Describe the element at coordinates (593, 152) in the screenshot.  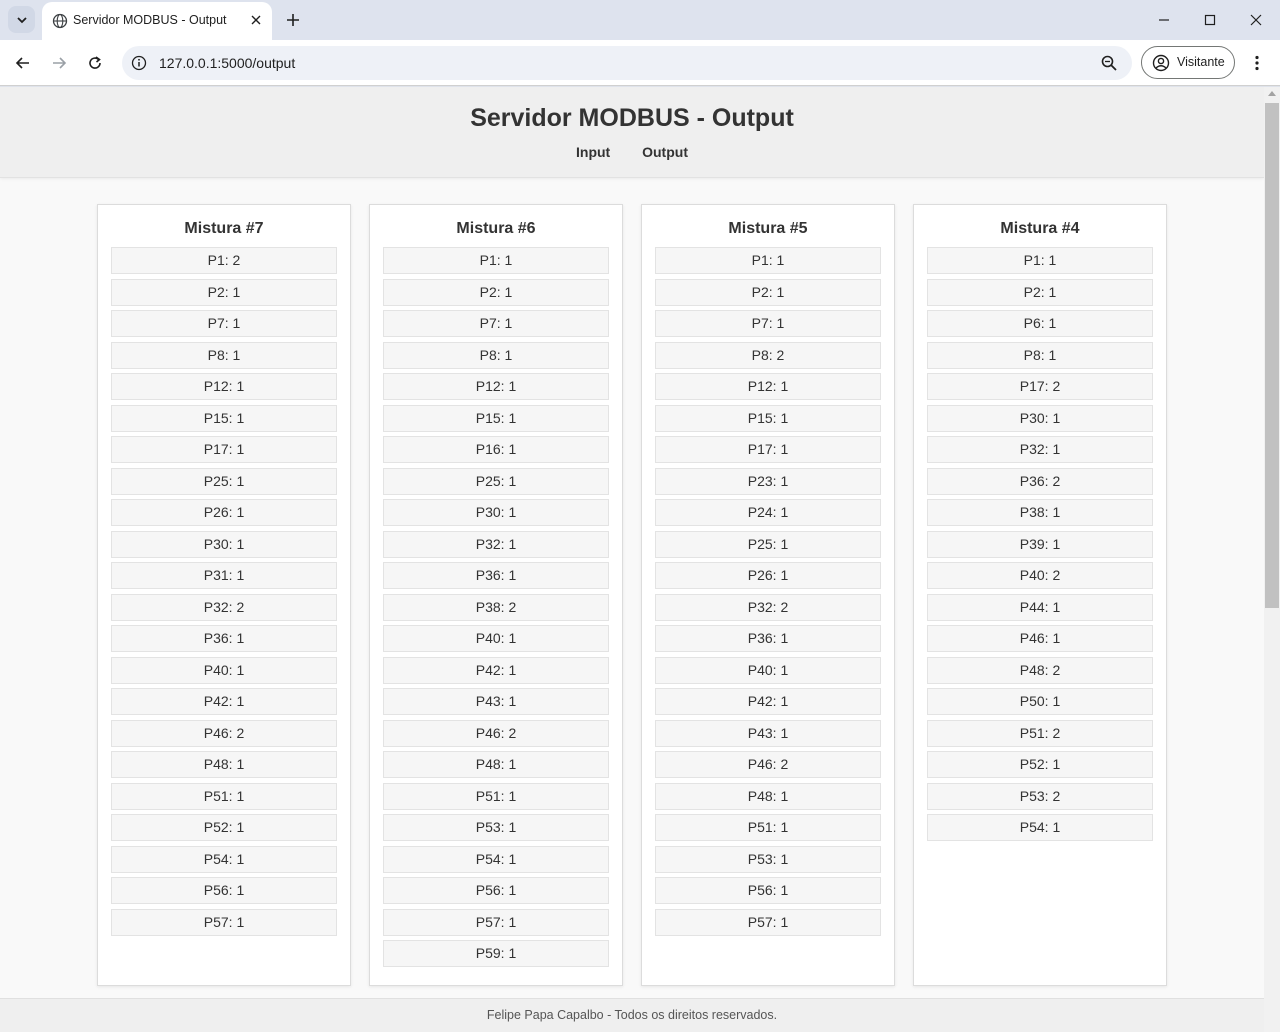
I see `nav-link-input: Input` at that location.